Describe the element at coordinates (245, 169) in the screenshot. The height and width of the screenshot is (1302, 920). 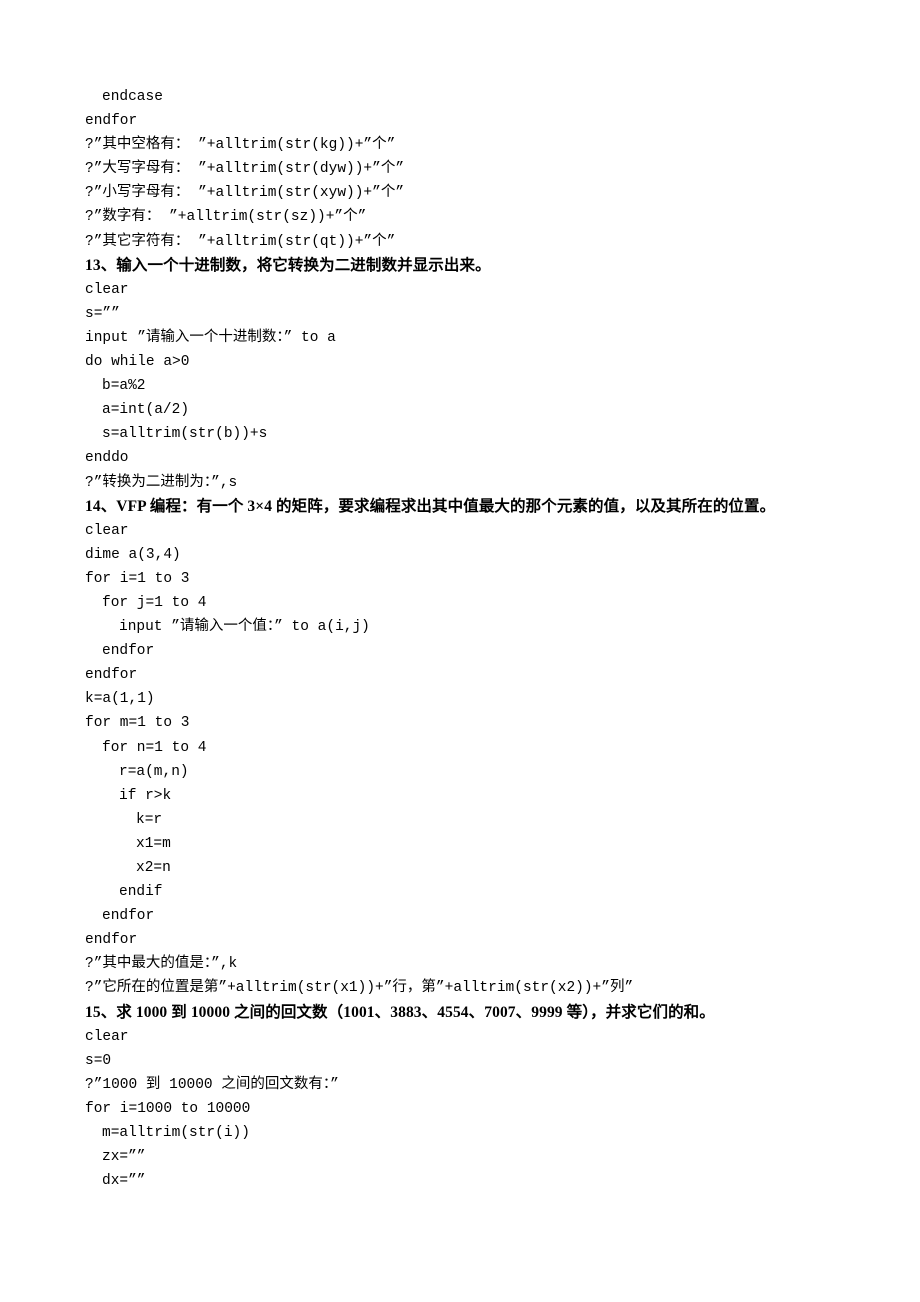
I see `code-line: ?”大写字母有： ”+alltrim(str(dyw))+”个”` at that location.